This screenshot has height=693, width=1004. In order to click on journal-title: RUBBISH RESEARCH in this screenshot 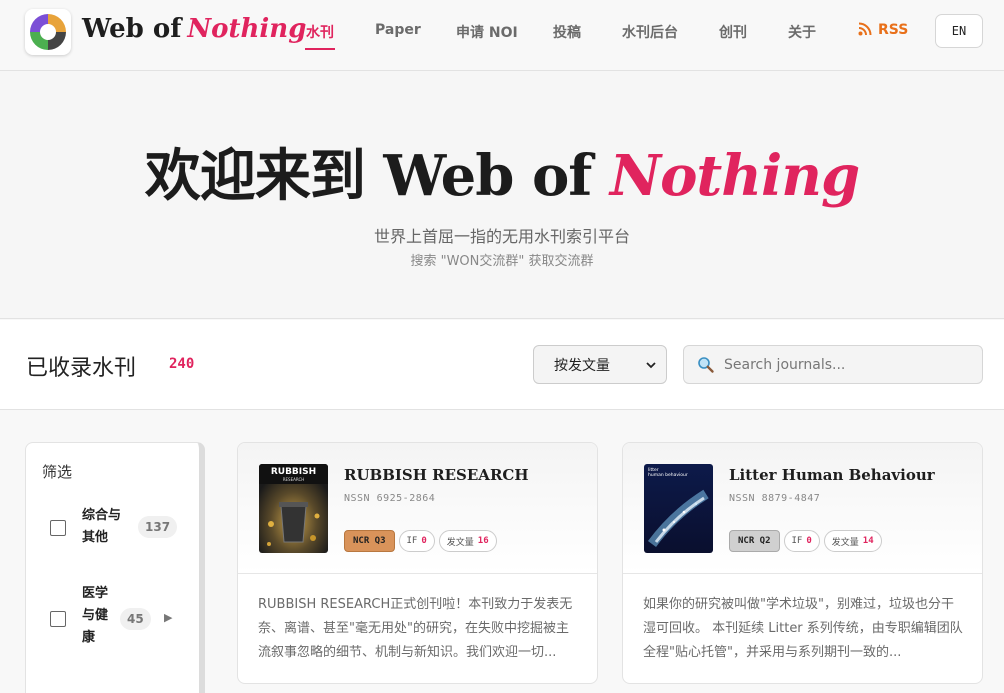, I will do `click(436, 475)`.